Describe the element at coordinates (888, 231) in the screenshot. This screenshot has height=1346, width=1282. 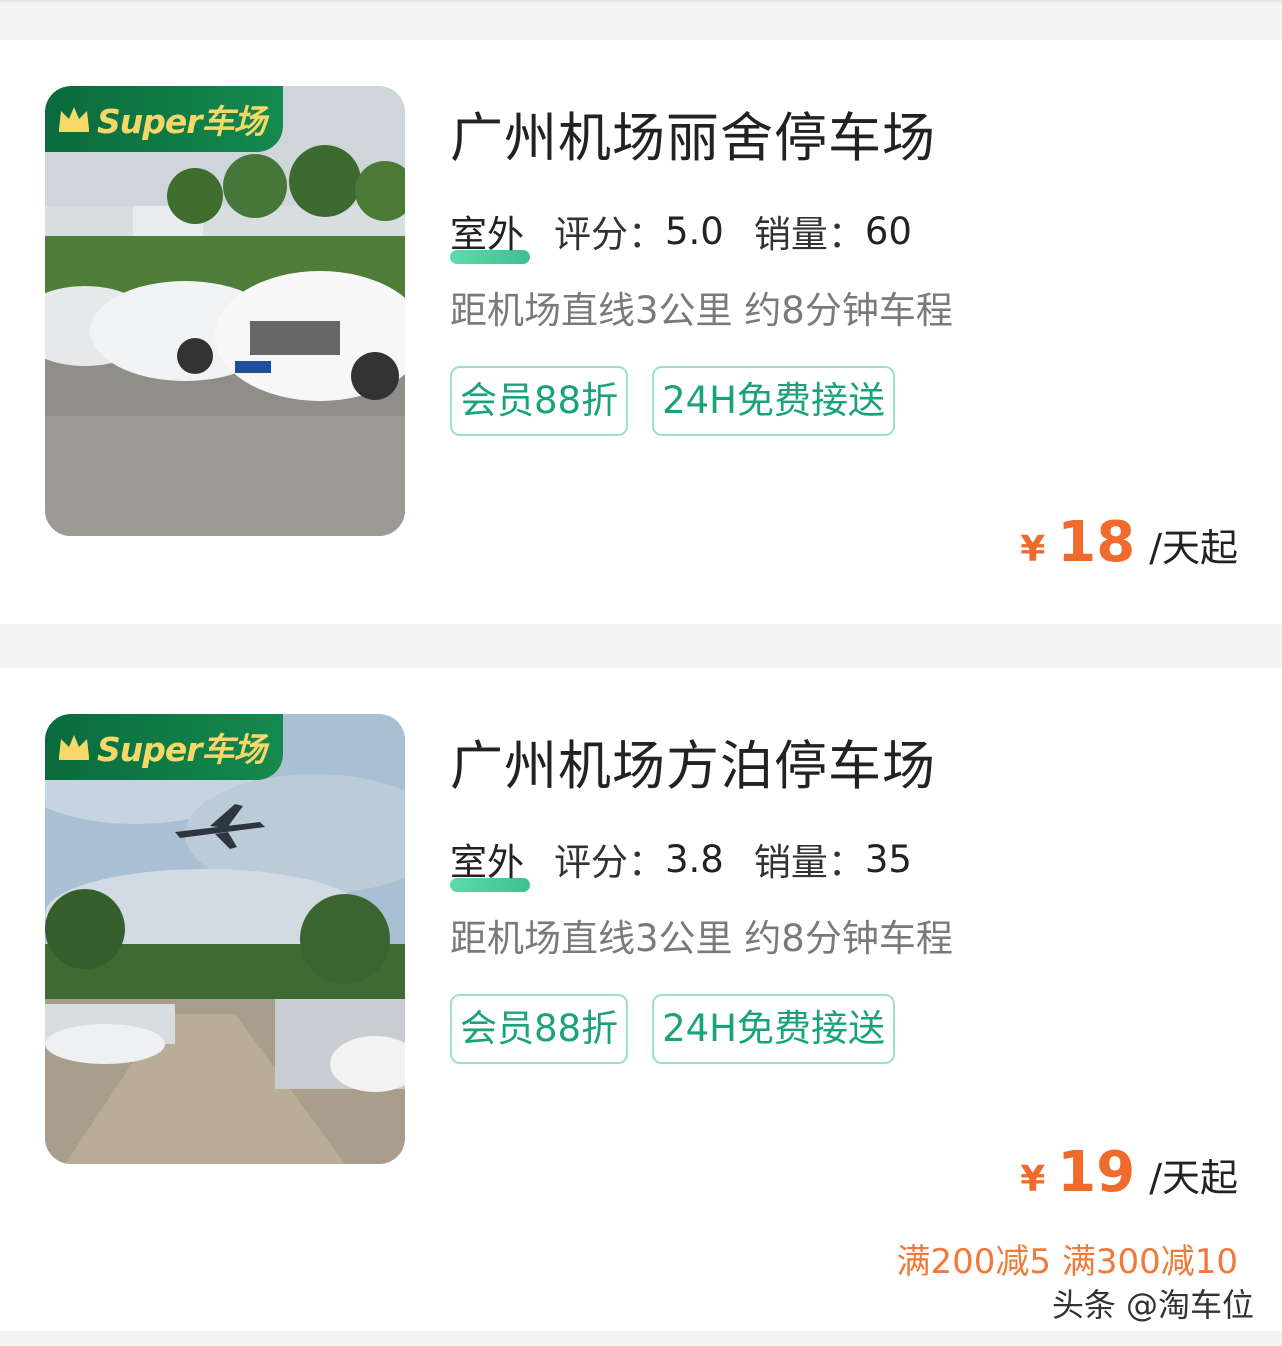
I see `sales-value: 60` at that location.